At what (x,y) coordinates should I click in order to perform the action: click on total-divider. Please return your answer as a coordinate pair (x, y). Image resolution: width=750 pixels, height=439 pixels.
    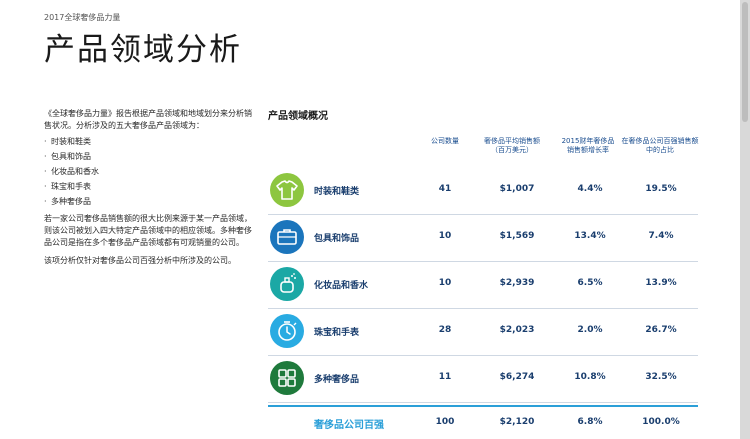
    Looking at the image, I should click on (483, 406).